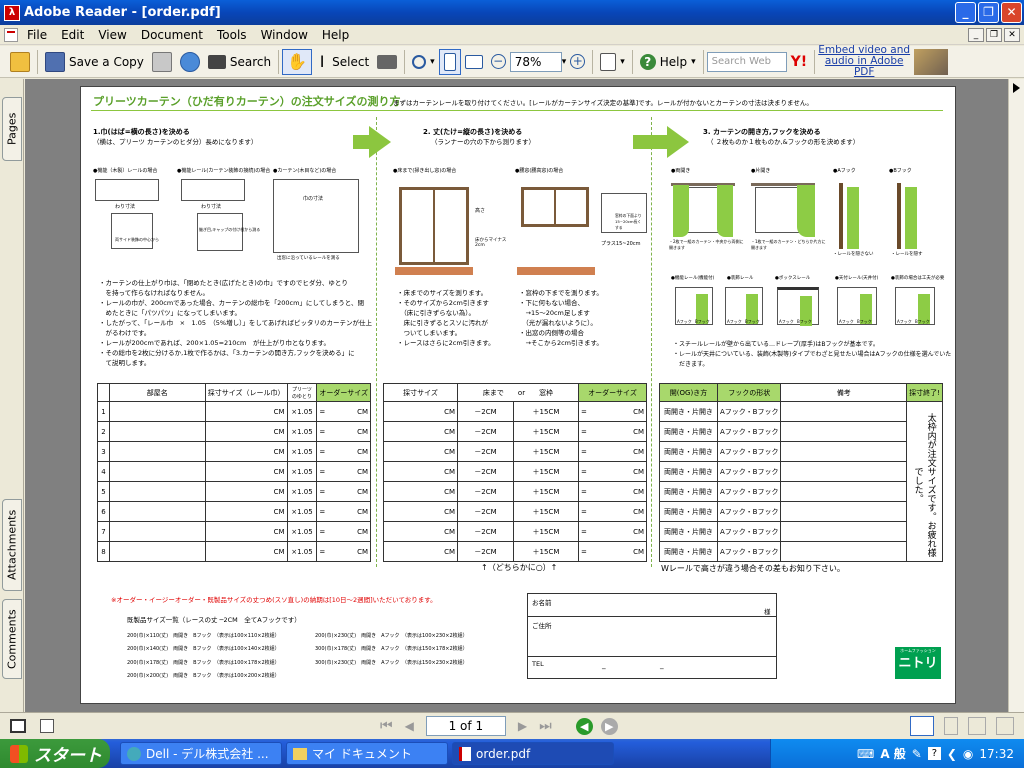 Image resolution: width=1024 pixels, height=768 pixels. Describe the element at coordinates (203, 663) in the screenshot. I see `ready-item: 200(巾)×178(丈) 両開き Bフック （表示は100×178×2枚組）` at that location.